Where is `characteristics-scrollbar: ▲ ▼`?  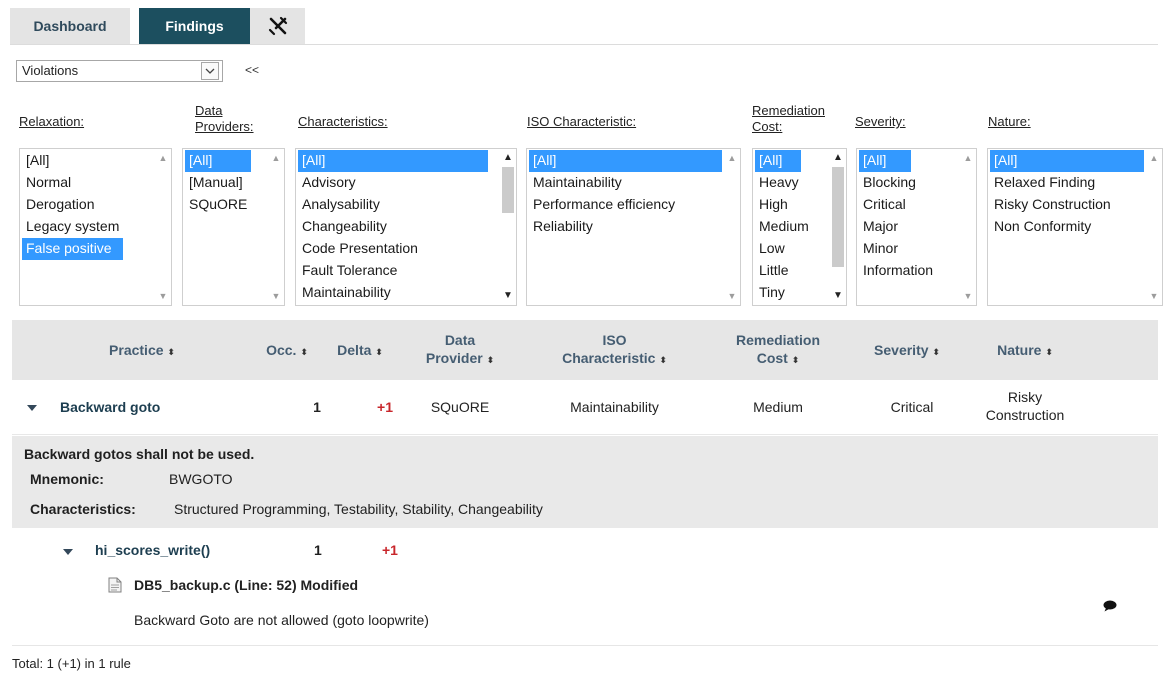 characteristics-scrollbar: ▲ ▼ is located at coordinates (508, 227).